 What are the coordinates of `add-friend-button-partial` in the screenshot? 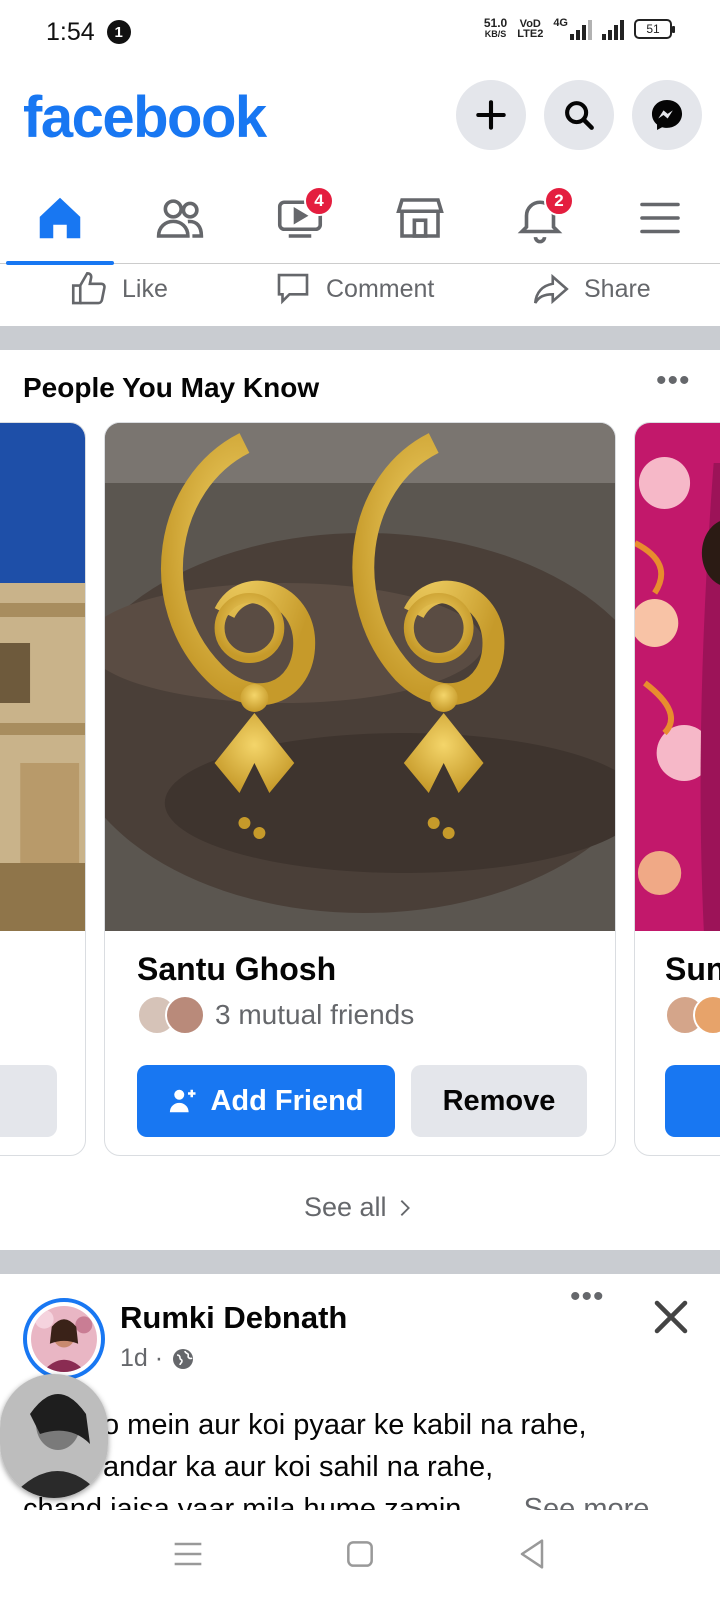 It's located at (692, 1101).